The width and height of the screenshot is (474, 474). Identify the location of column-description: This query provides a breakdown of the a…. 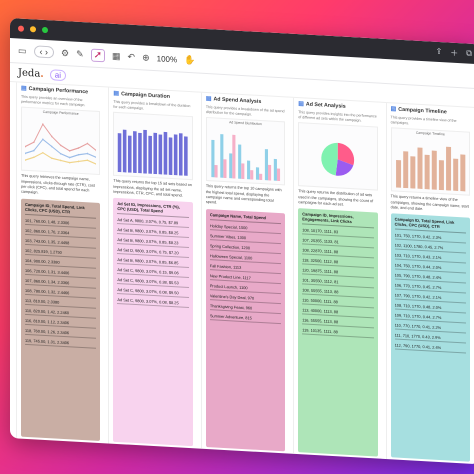
(245, 110).